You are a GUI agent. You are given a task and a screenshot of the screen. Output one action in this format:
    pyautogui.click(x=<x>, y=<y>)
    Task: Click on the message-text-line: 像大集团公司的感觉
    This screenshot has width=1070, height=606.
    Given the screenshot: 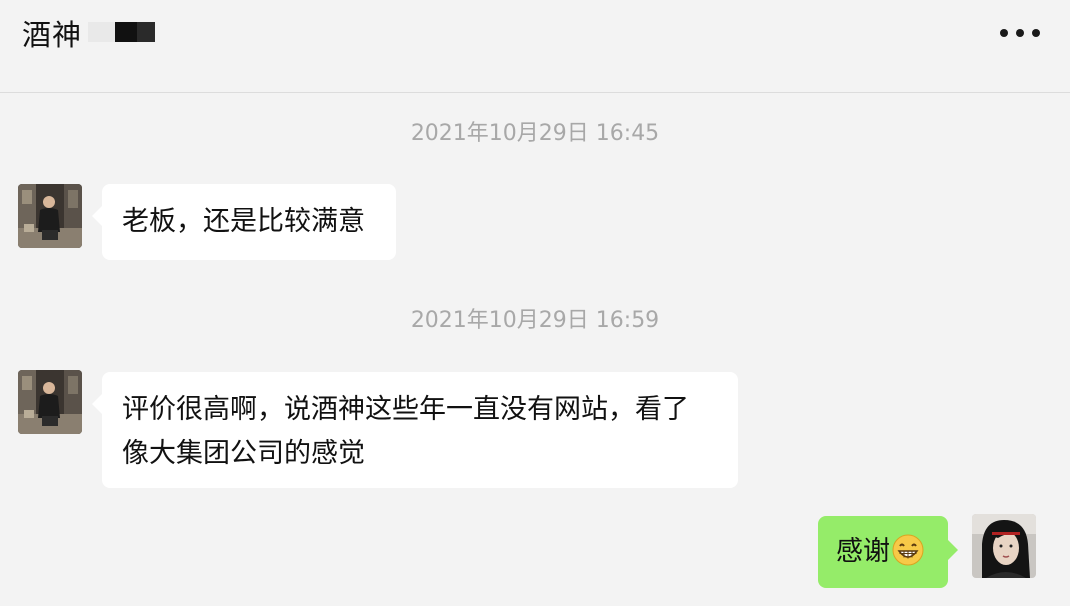 What is the action you would take?
    pyautogui.click(x=243, y=453)
    